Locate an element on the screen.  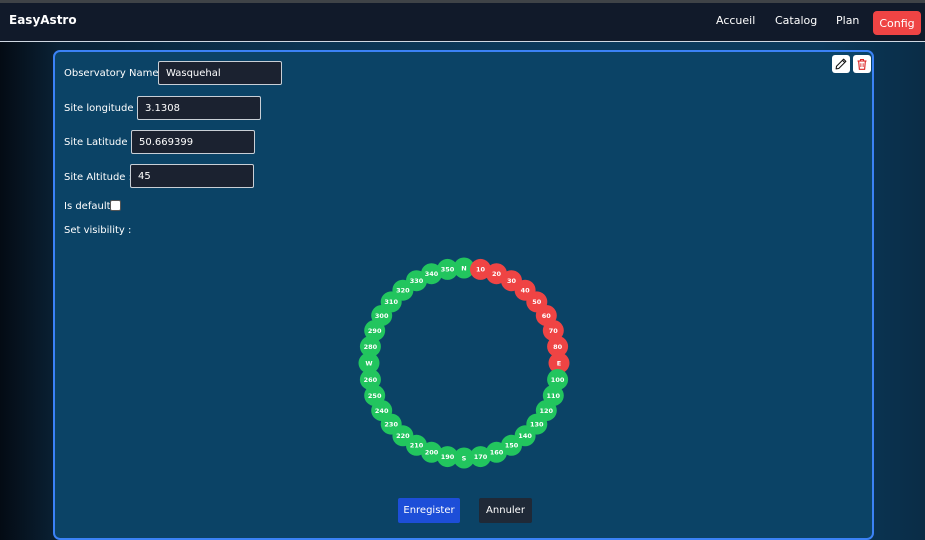
save-button: Enregister is located at coordinates (429, 510).